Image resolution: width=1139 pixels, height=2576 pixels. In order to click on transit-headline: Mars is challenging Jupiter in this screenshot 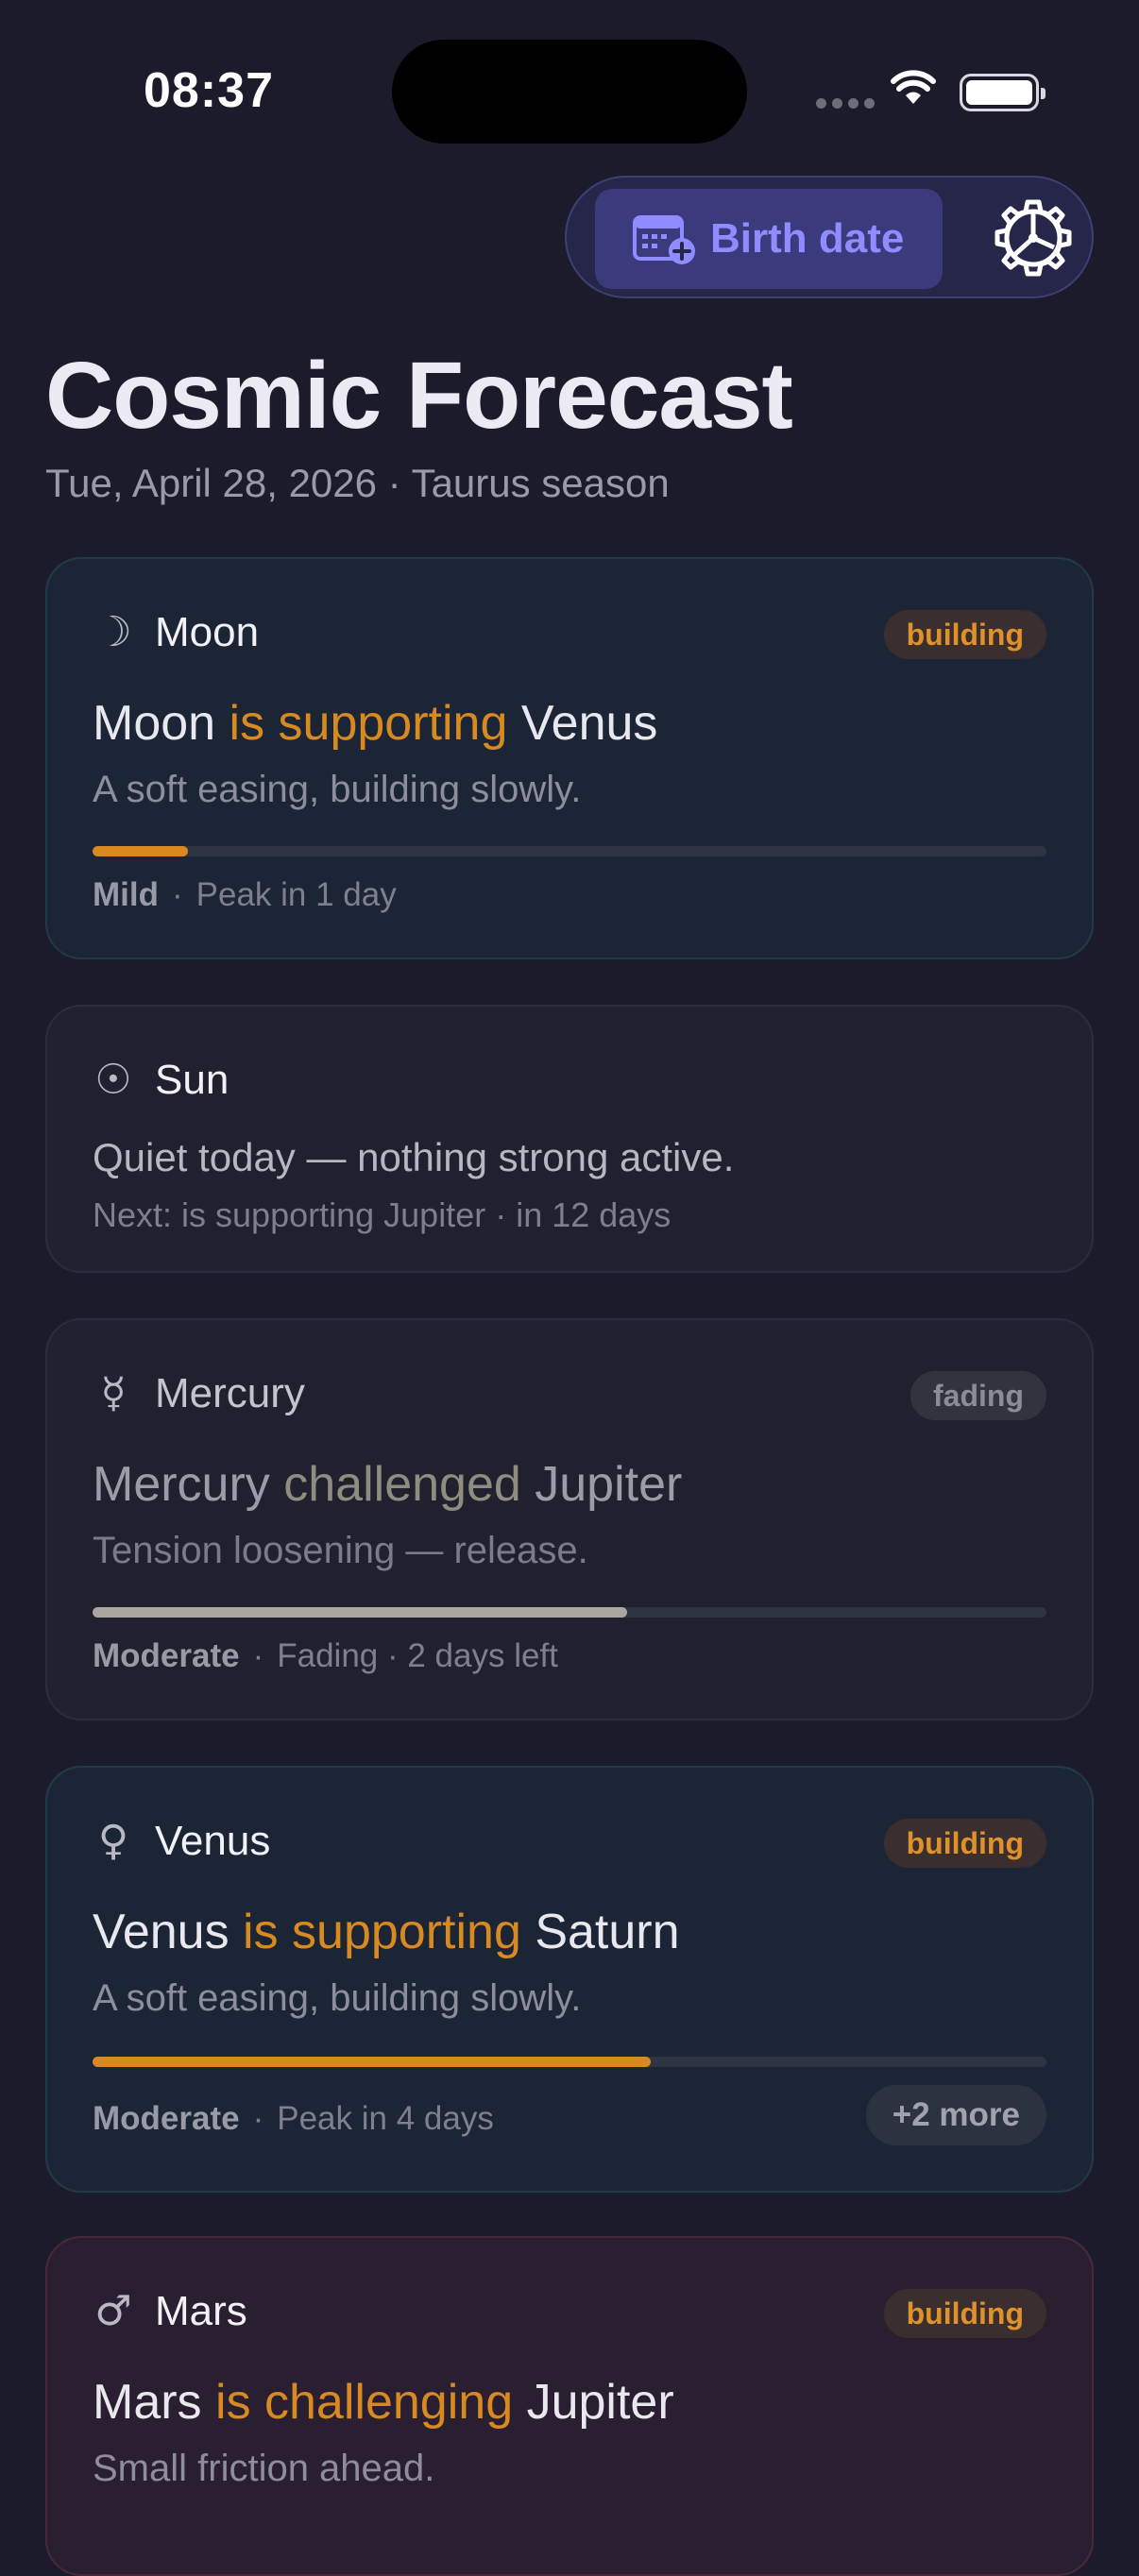, I will do `click(383, 2402)`.